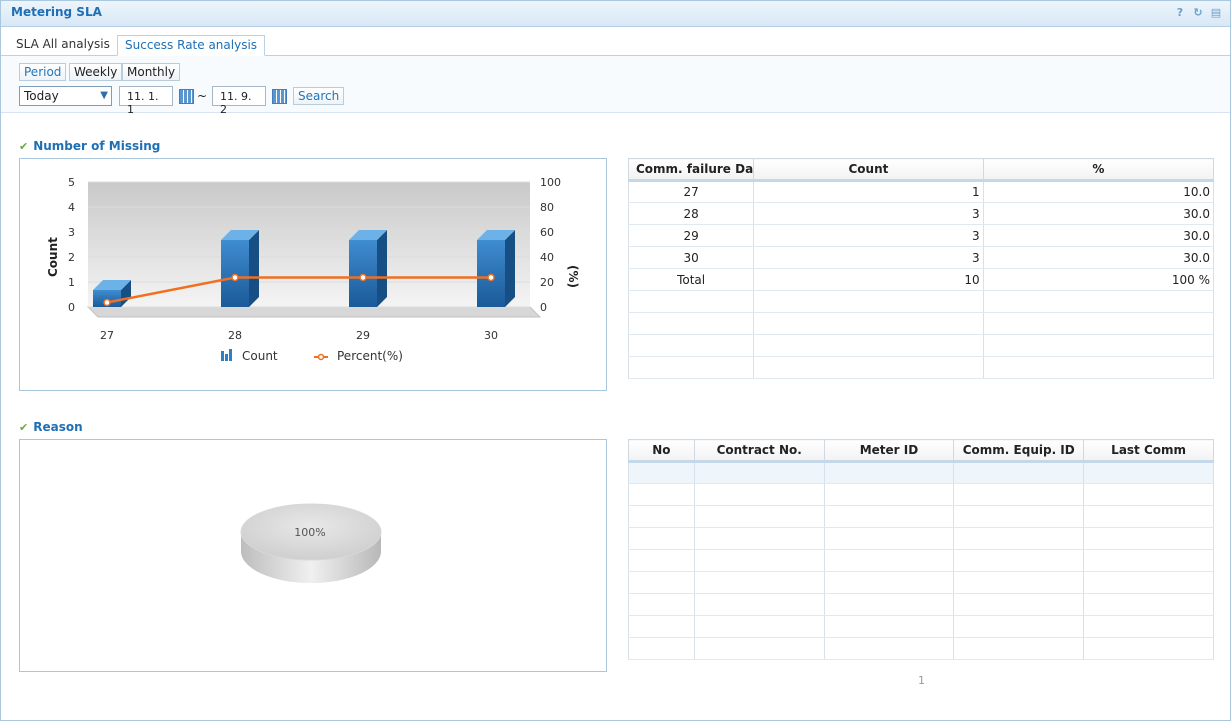 Image resolution: width=1231 pixels, height=721 pixels. What do you see at coordinates (146, 101) in the screenshot?
I see `start-date-field: 11. 1. 1` at bounding box center [146, 101].